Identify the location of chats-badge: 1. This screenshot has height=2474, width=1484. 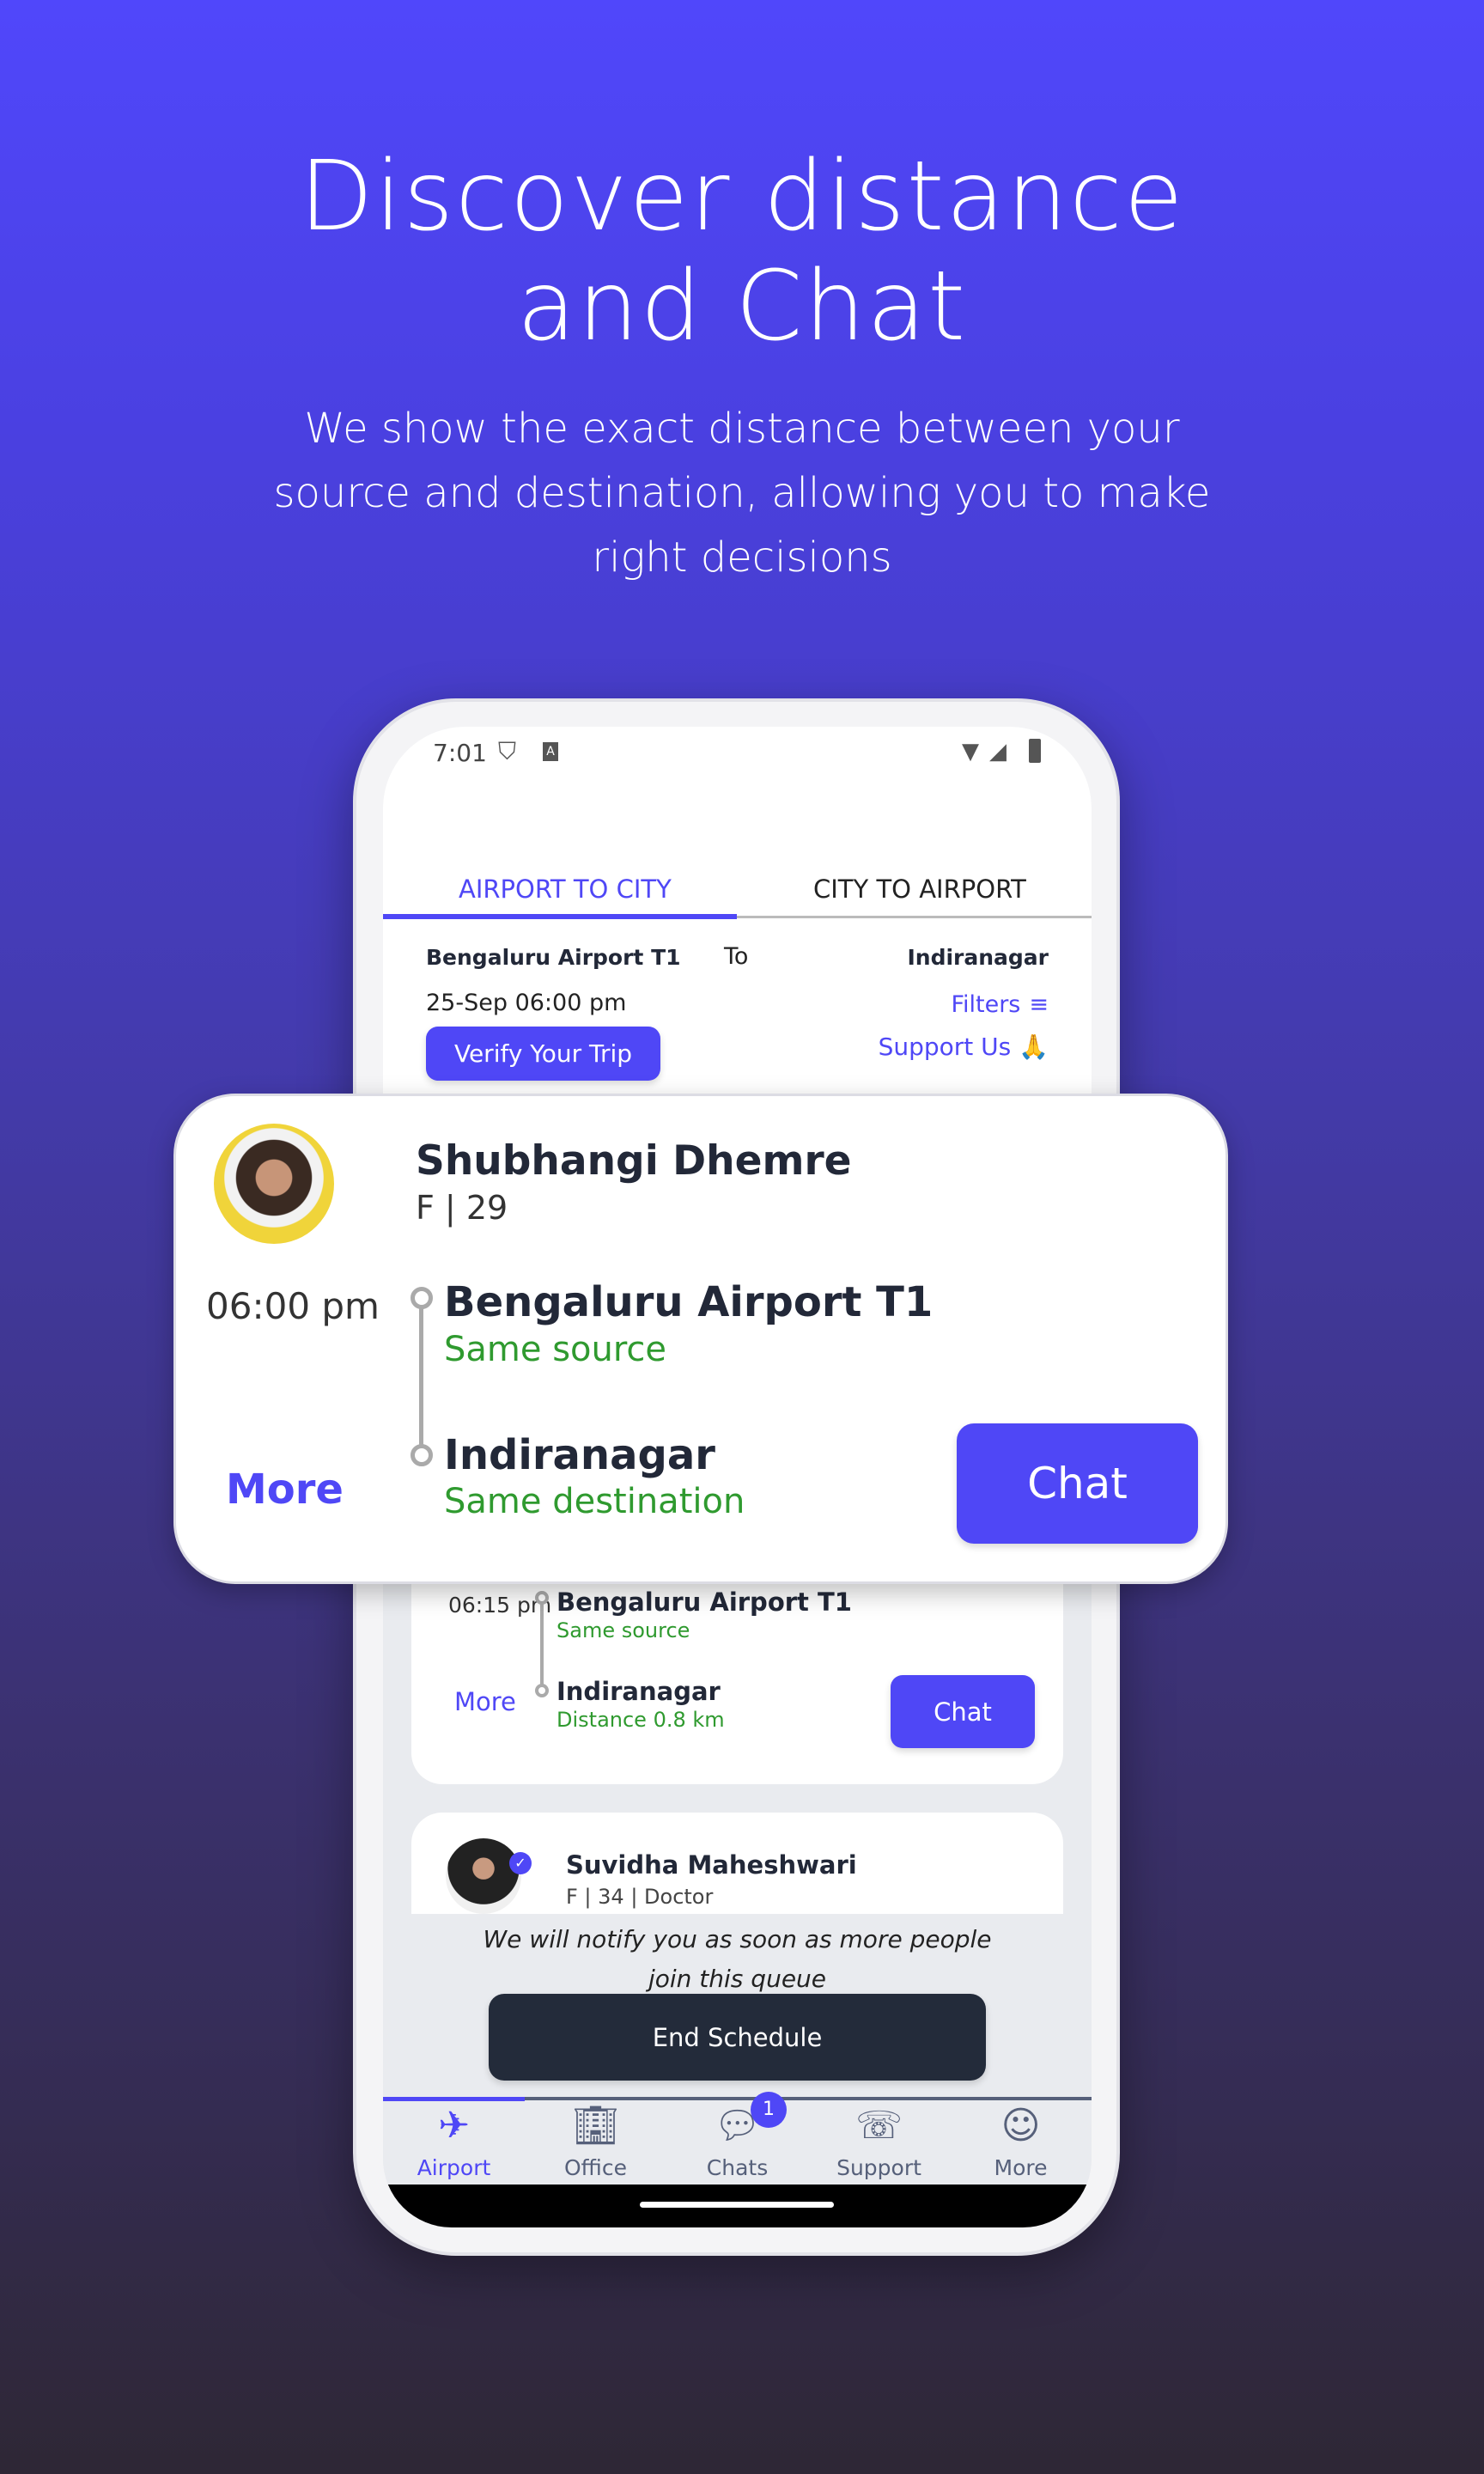
(769, 2110).